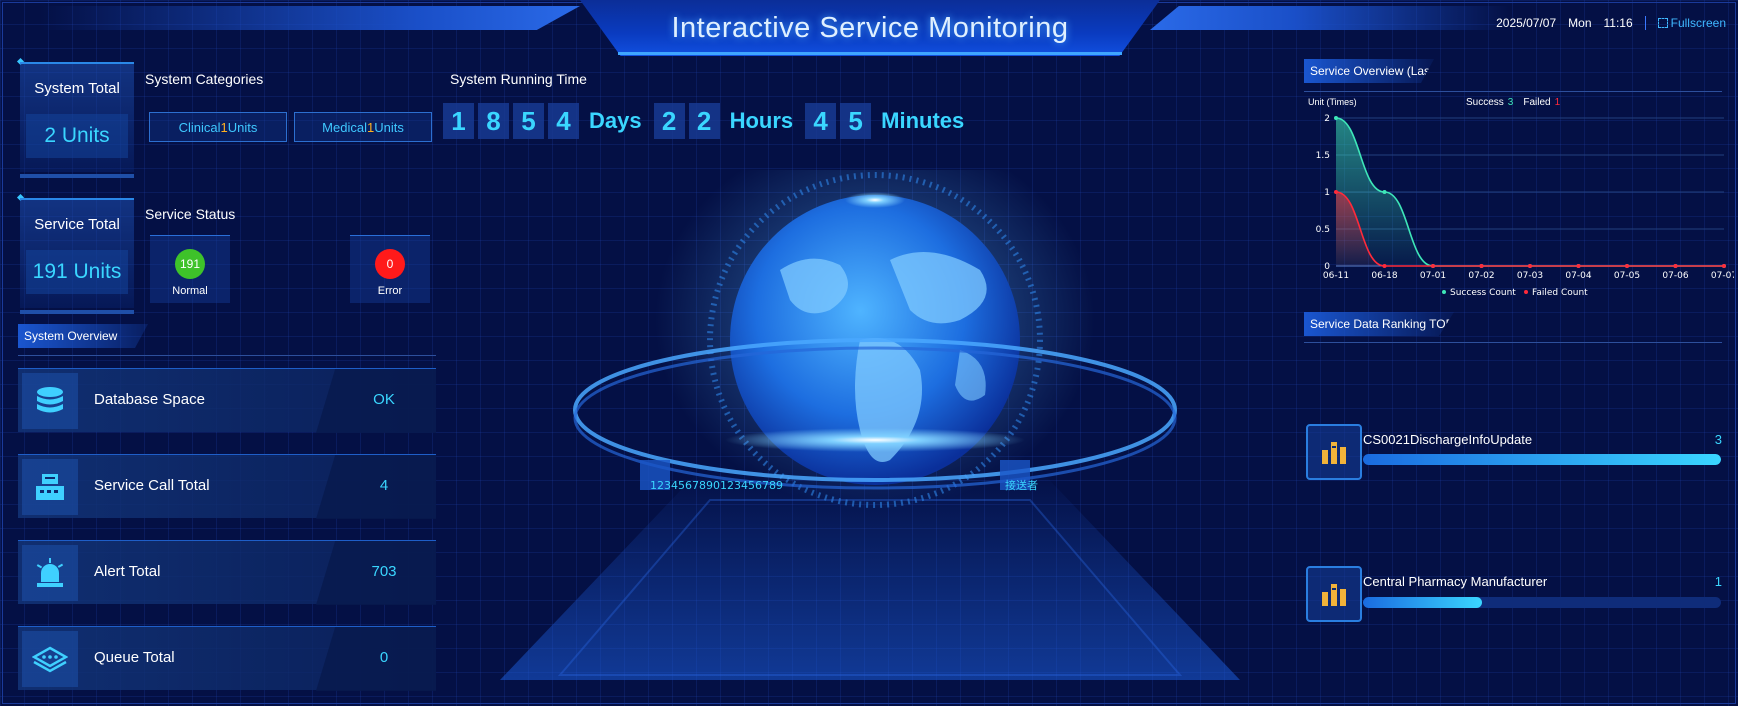  What do you see at coordinates (1485, 102) in the screenshot?
I see `success-summary-label: Success` at bounding box center [1485, 102].